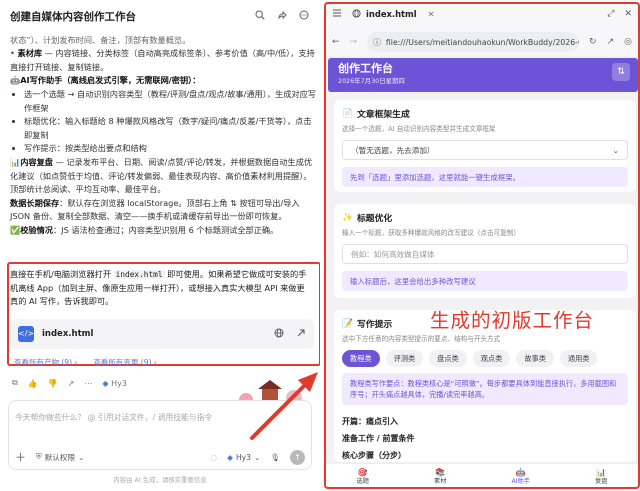 Image resolution: width=640 pixels, height=491 pixels. Describe the element at coordinates (282, 16) in the screenshot. I see `share-icon` at that location.